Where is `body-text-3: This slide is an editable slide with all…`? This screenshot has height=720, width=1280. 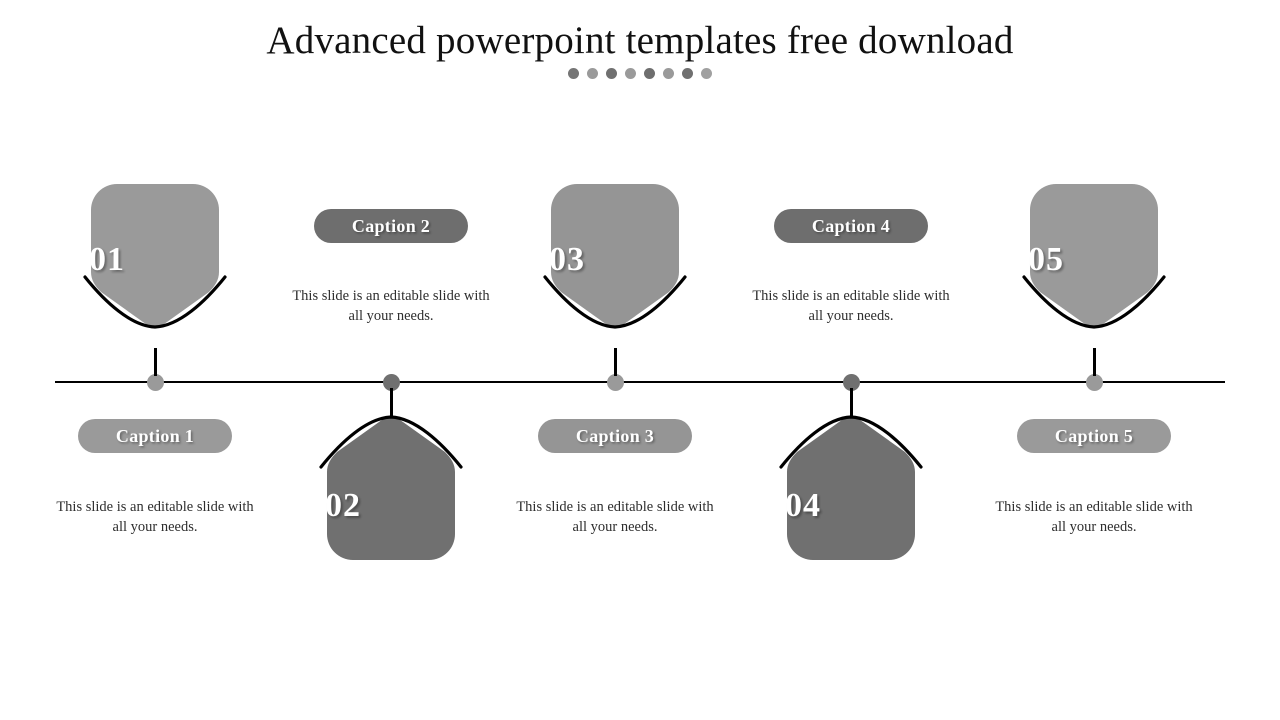
body-text-3: This slide is an editable slide with all… is located at coordinates (615, 517).